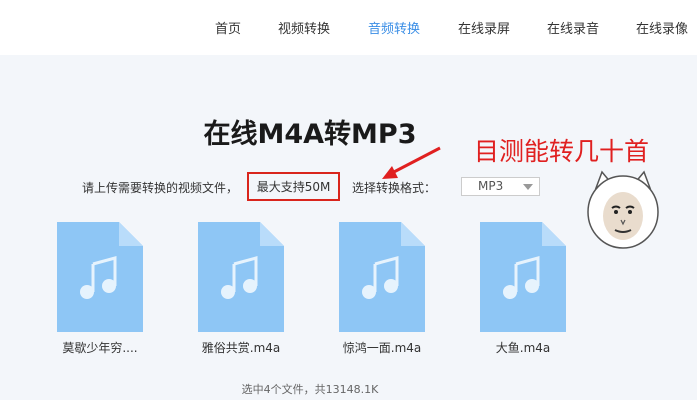 The height and width of the screenshot is (400, 697). I want to click on file-name: 大鱼.m4a, so click(523, 348).